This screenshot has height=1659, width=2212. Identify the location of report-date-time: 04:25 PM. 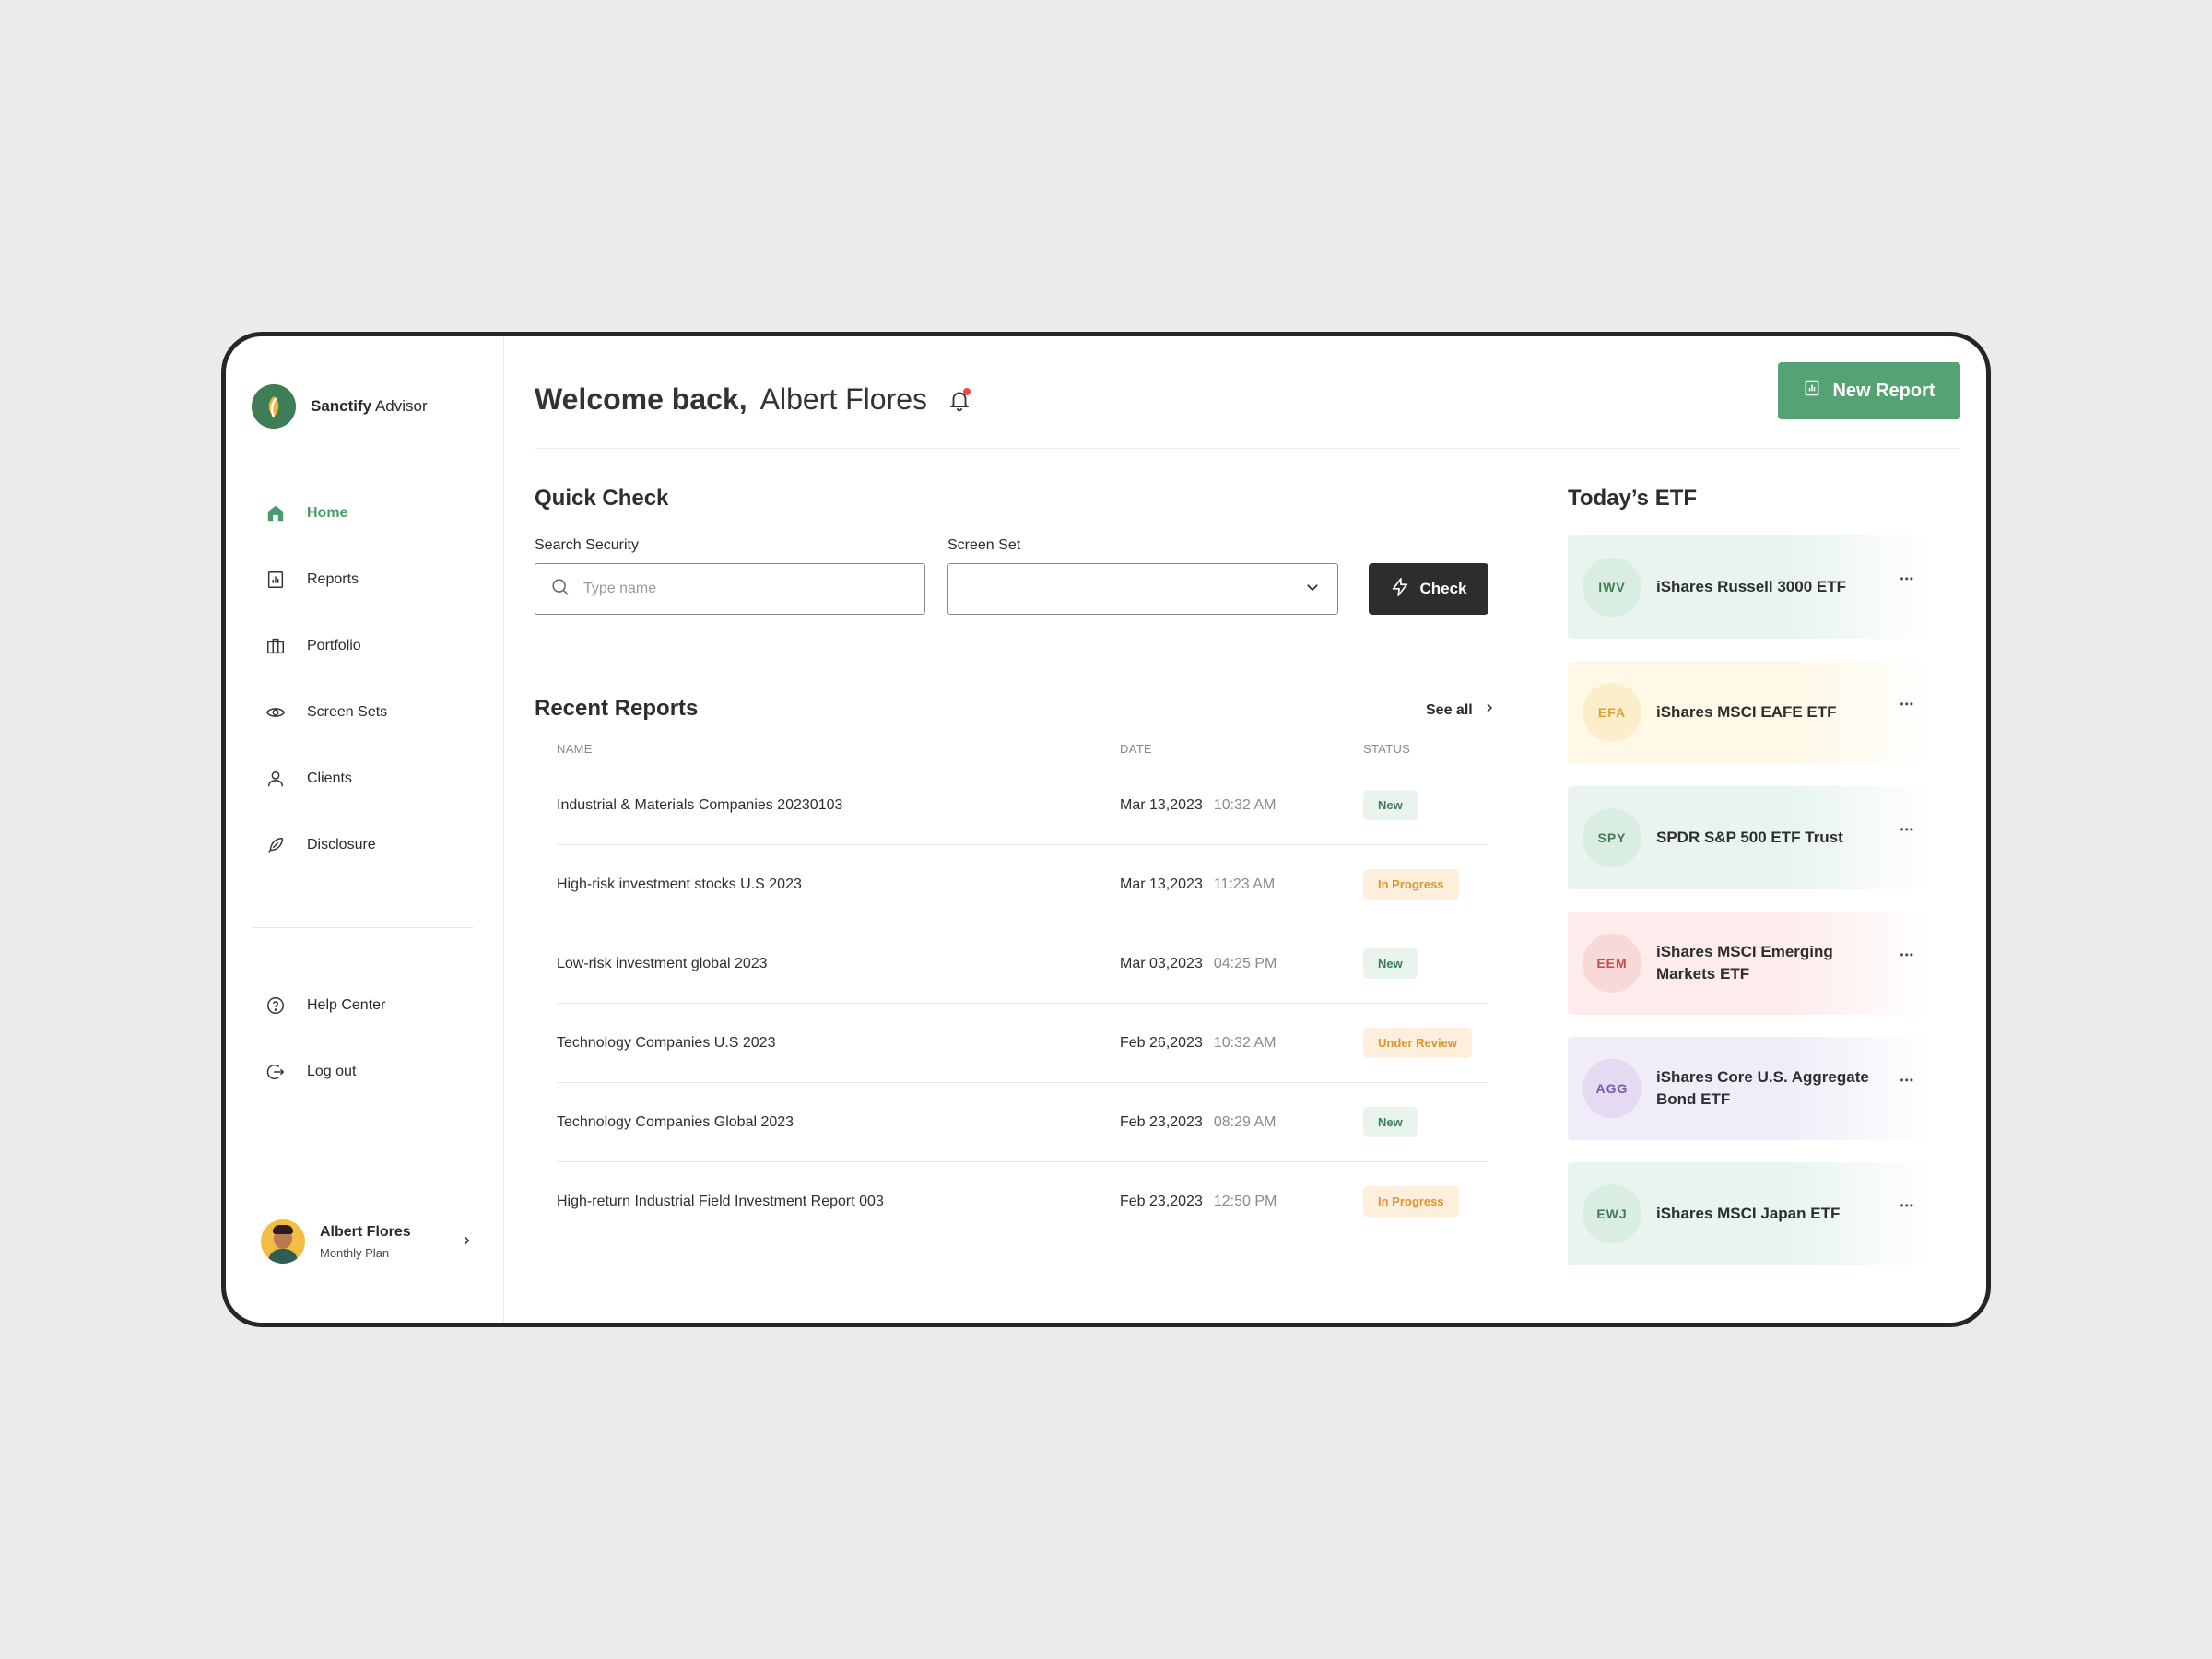
(1245, 963).